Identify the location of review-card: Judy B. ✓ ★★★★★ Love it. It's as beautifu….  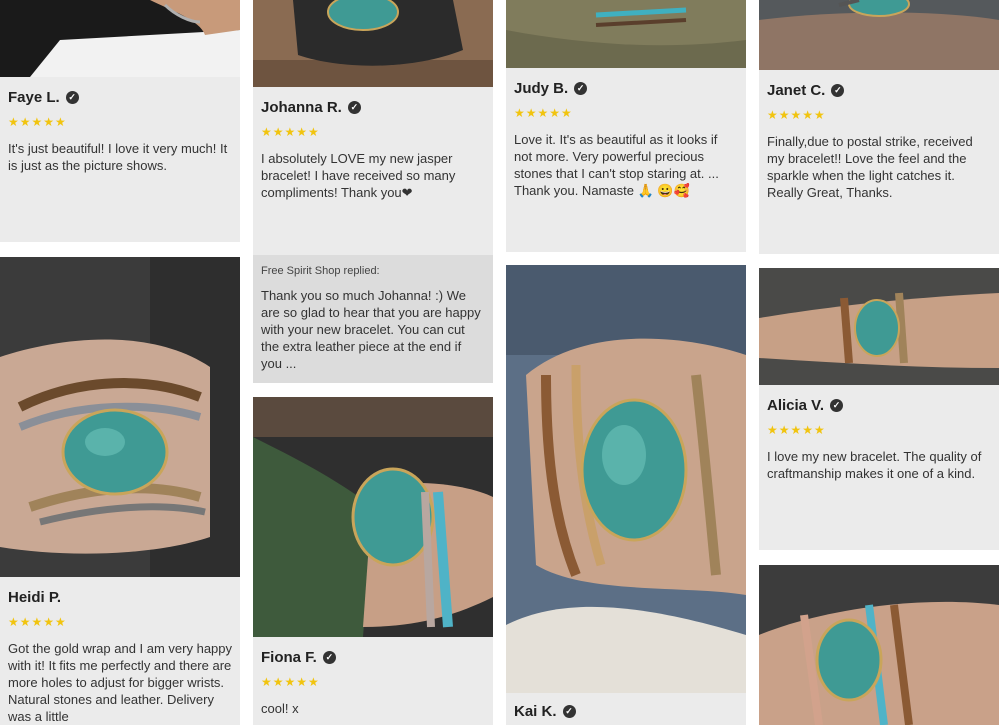
(626, 160).